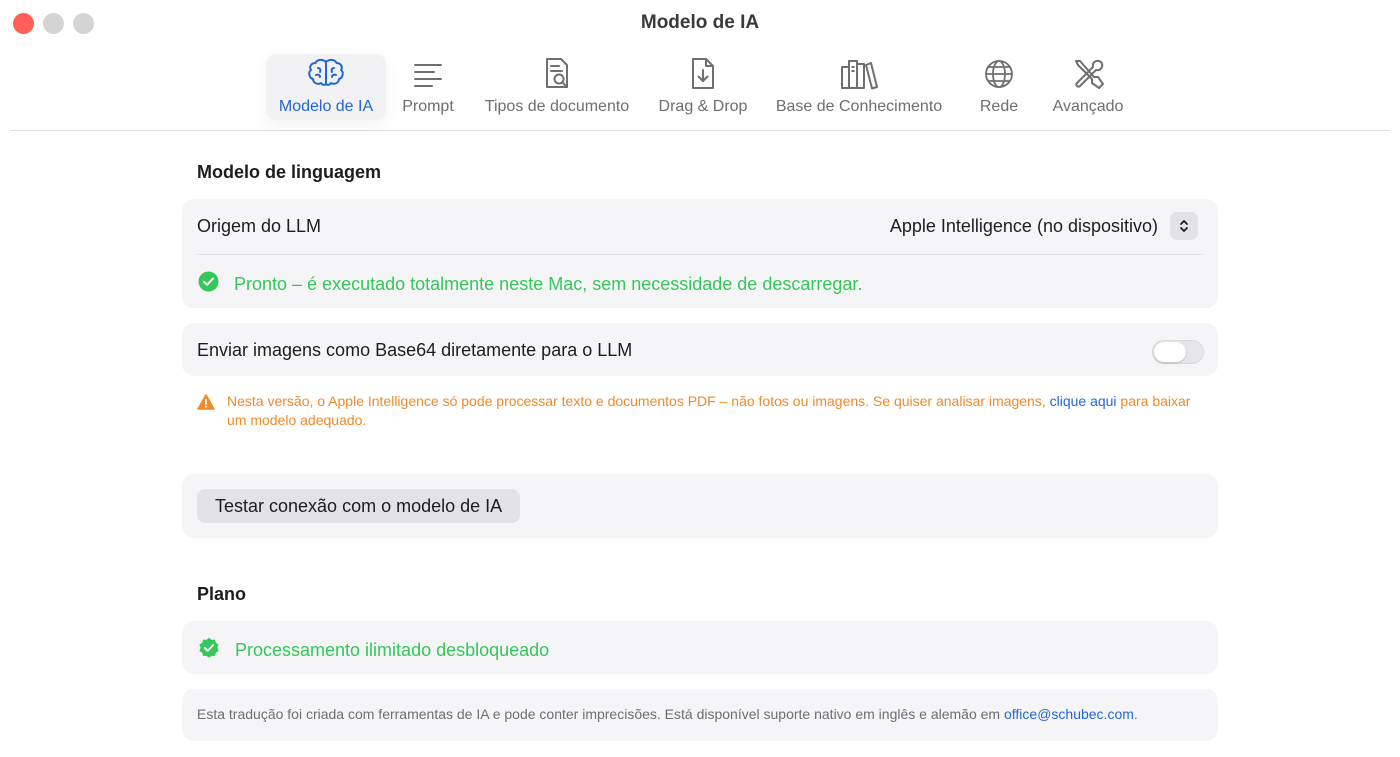  Describe the element at coordinates (1088, 74) in the screenshot. I see `tools-icon` at that location.